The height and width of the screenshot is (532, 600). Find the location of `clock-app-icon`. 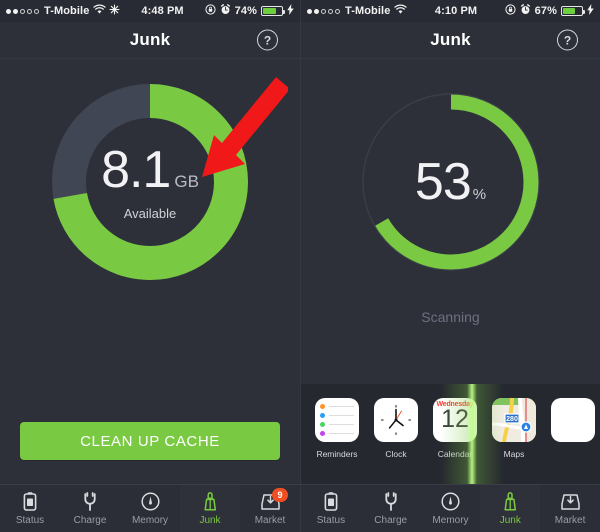

clock-app-icon is located at coordinates (396, 420).